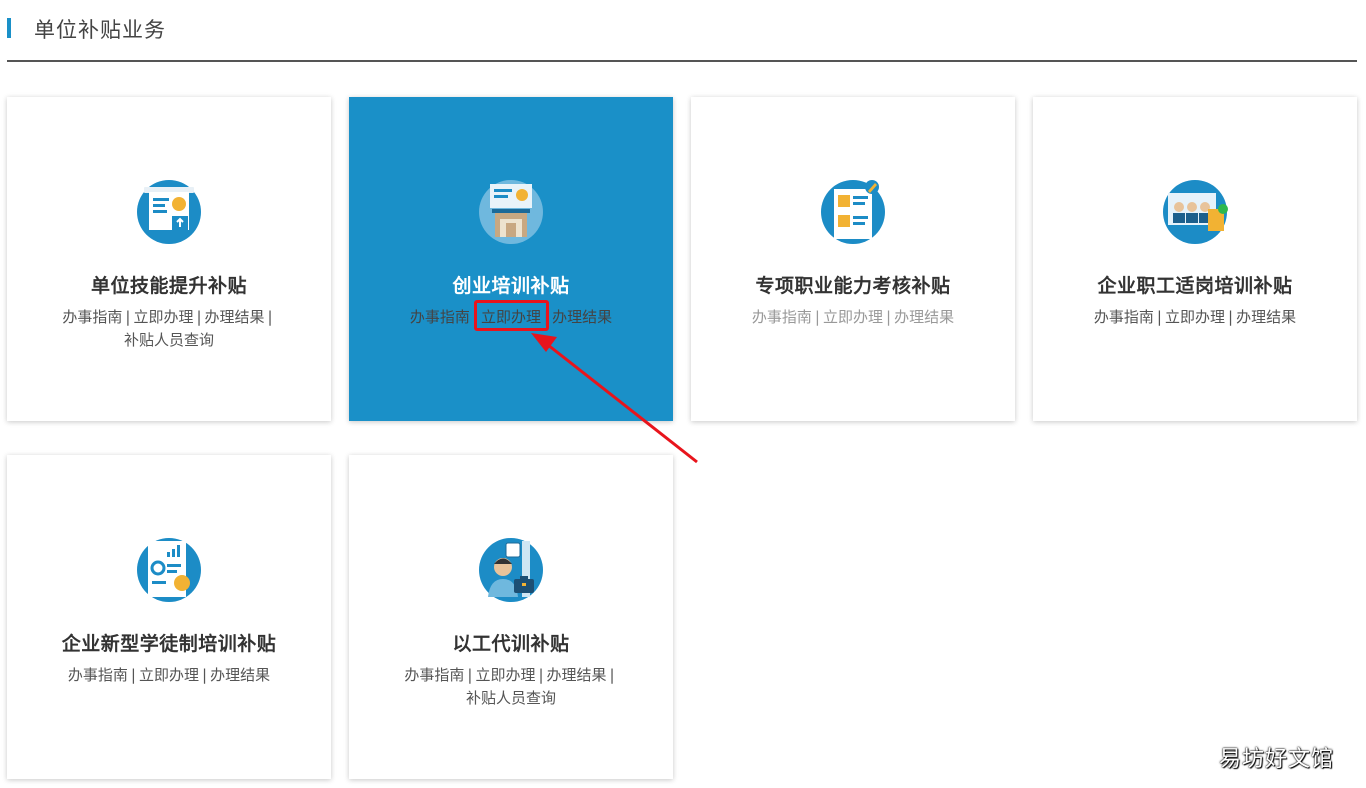 The width and height of the screenshot is (1366, 788). What do you see at coordinates (682, 31) in the screenshot?
I see `section-header: 单位补贴业务` at bounding box center [682, 31].